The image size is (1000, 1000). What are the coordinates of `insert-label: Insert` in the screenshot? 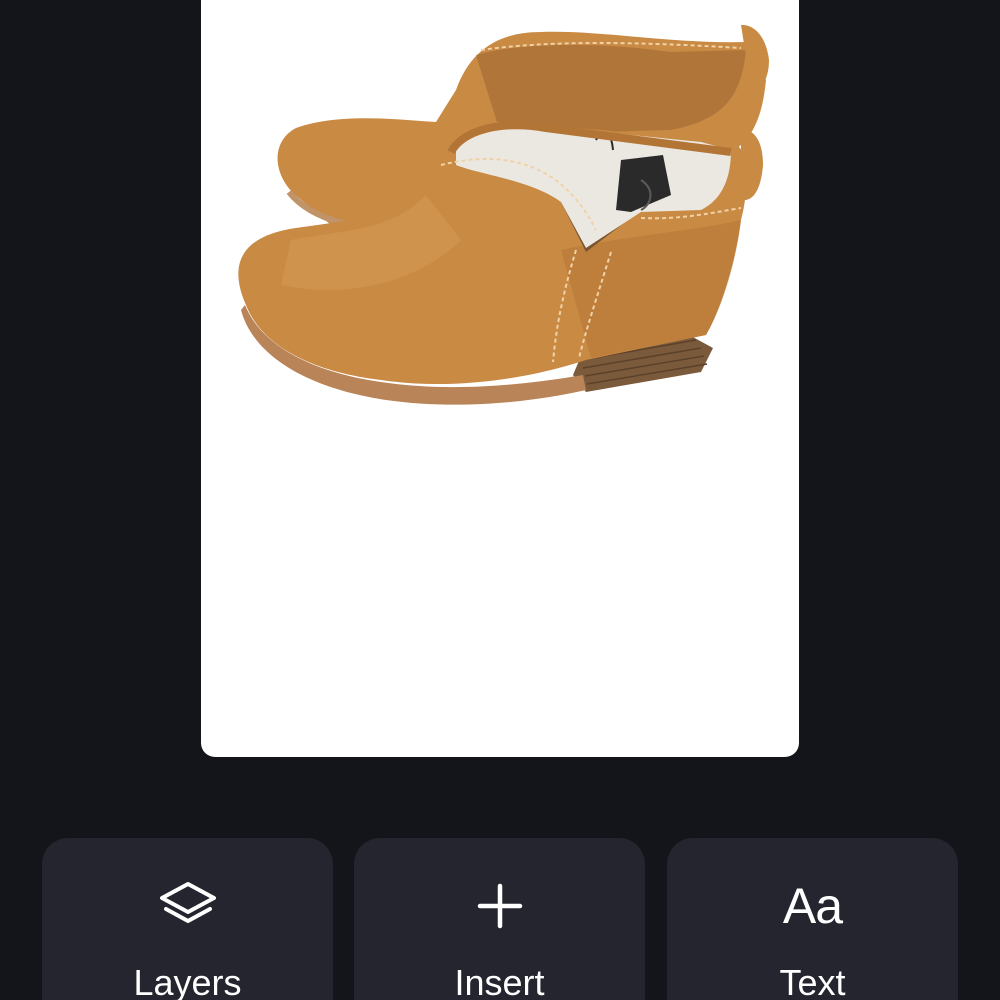 It's located at (499, 981).